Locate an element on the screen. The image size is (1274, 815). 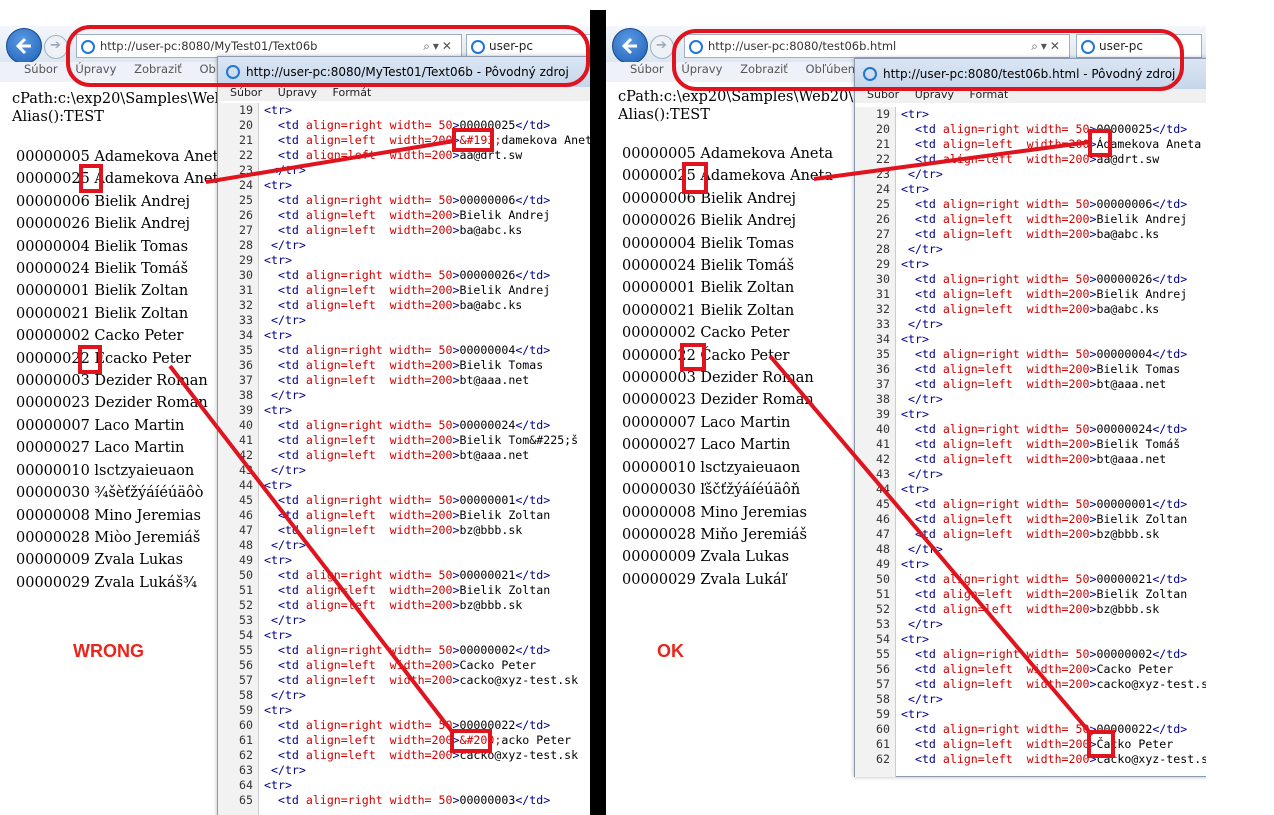
line-number: 60 is located at coordinates (883, 729).